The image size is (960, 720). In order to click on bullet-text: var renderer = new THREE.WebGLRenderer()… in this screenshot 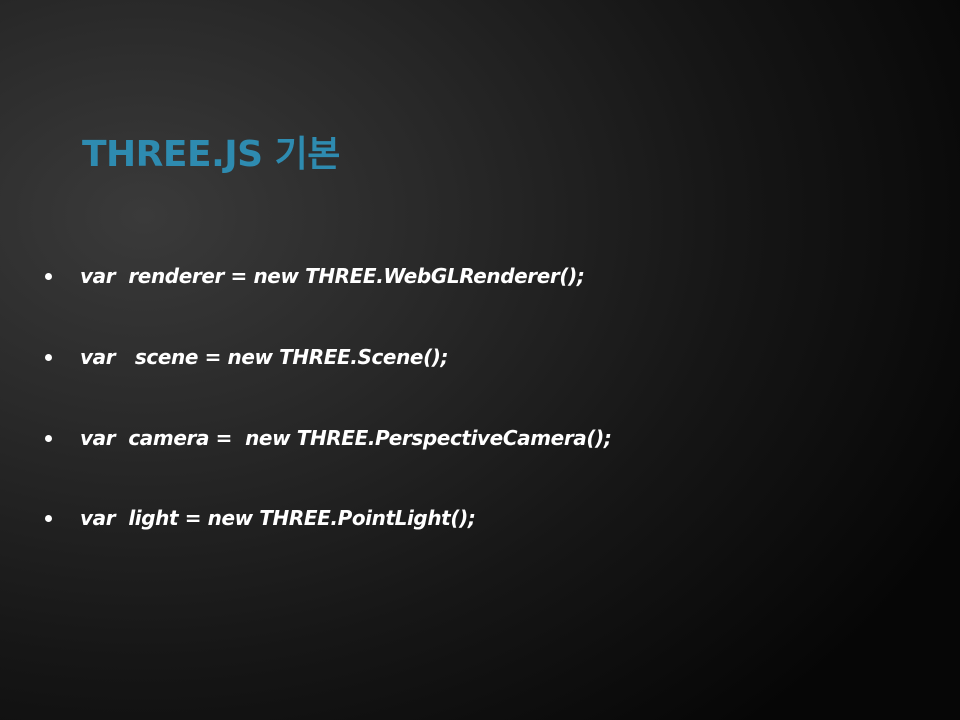, I will do `click(332, 276)`.